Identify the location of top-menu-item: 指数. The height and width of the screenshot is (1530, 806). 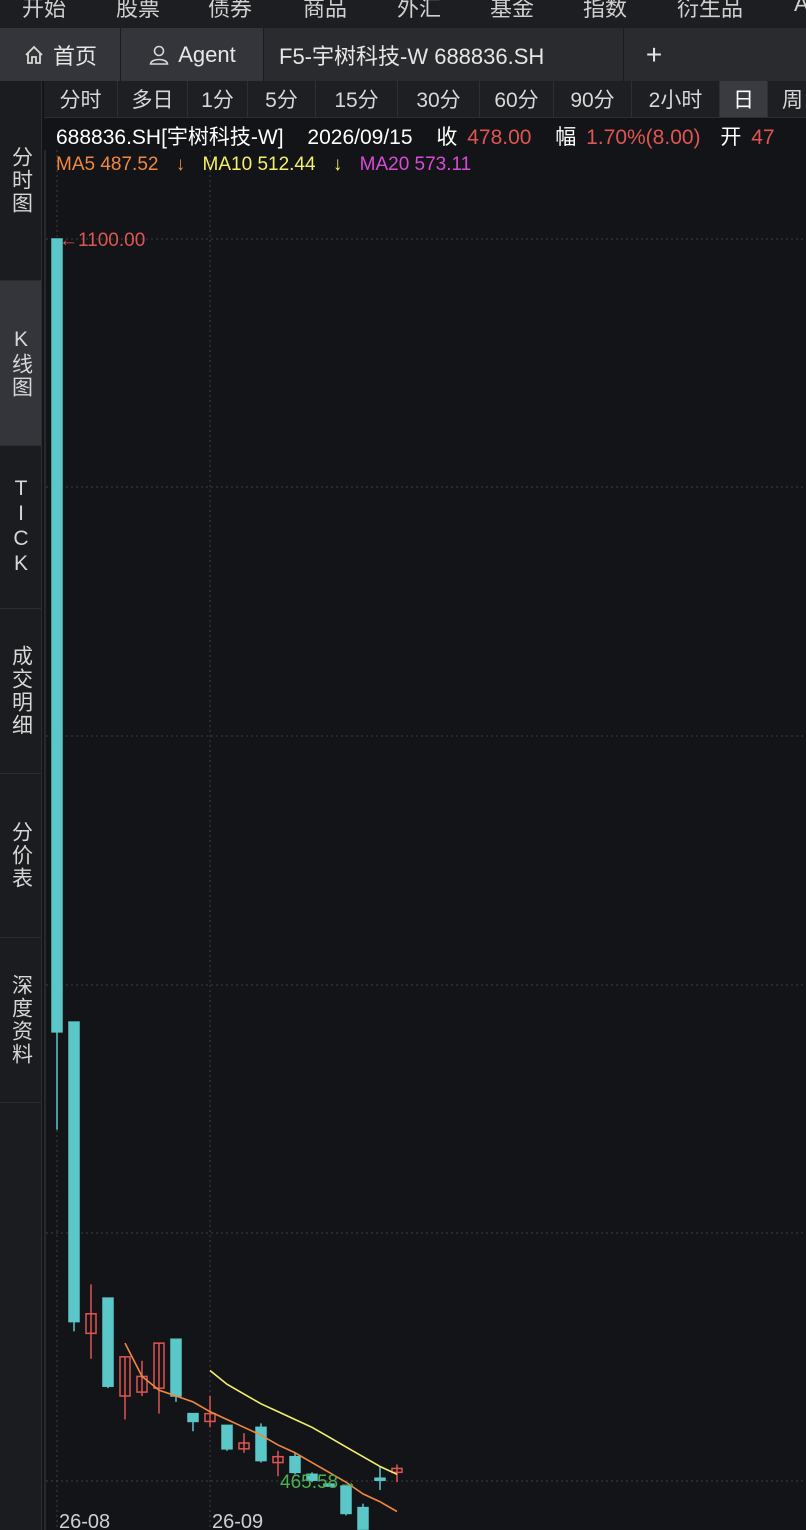
(605, 11).